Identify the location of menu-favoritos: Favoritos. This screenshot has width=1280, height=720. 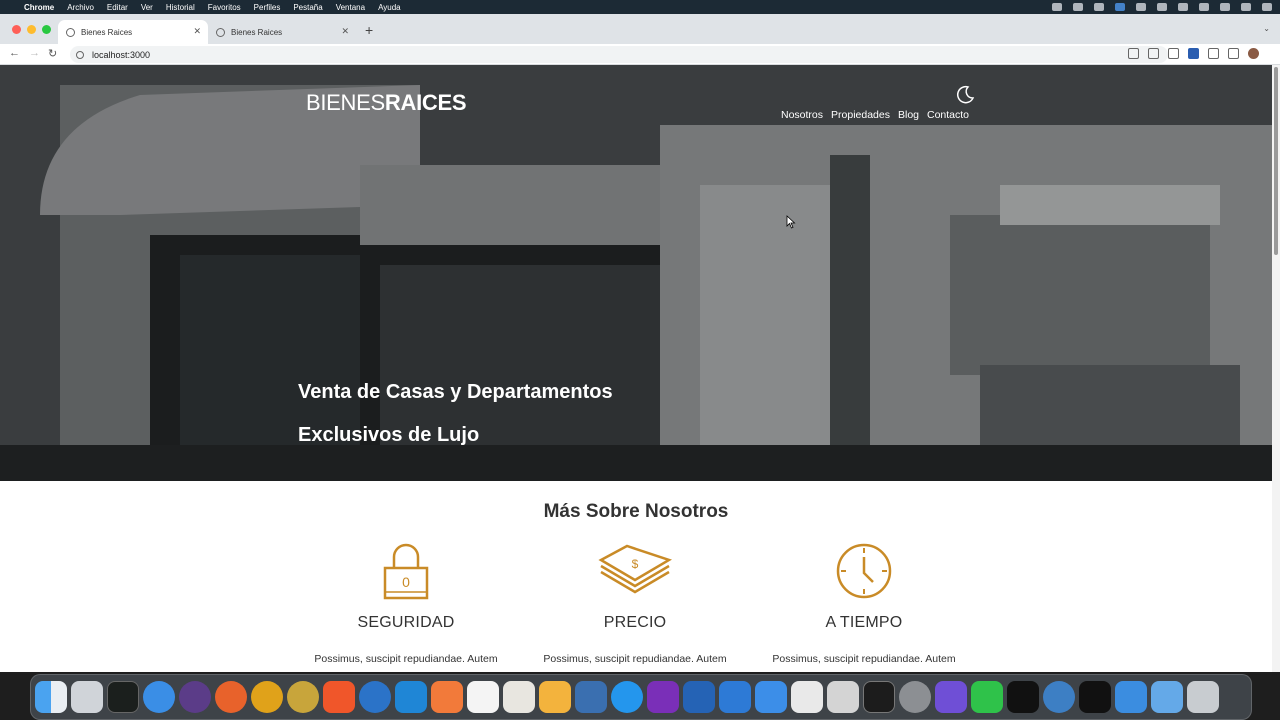
(224, 7).